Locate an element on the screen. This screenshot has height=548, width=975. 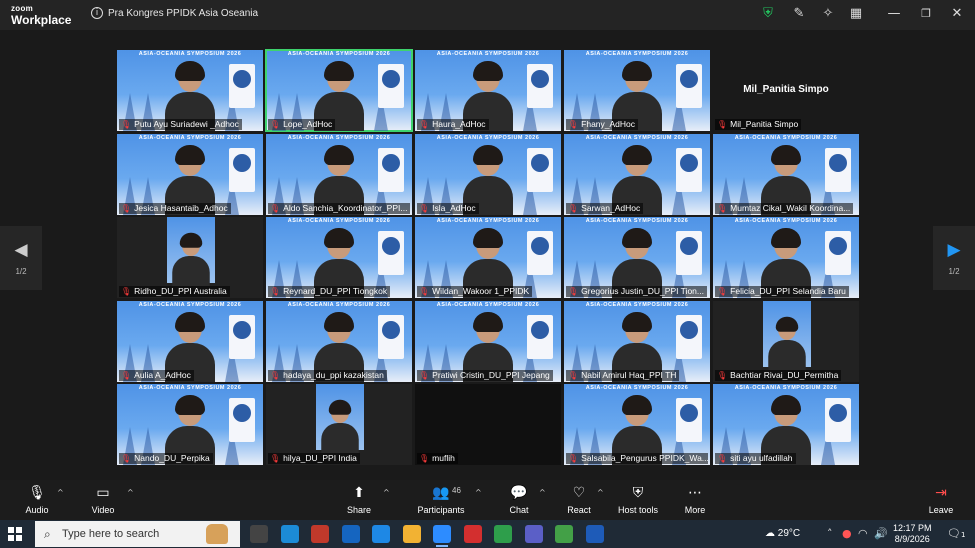
chrome-icon is located at coordinates (503, 534).